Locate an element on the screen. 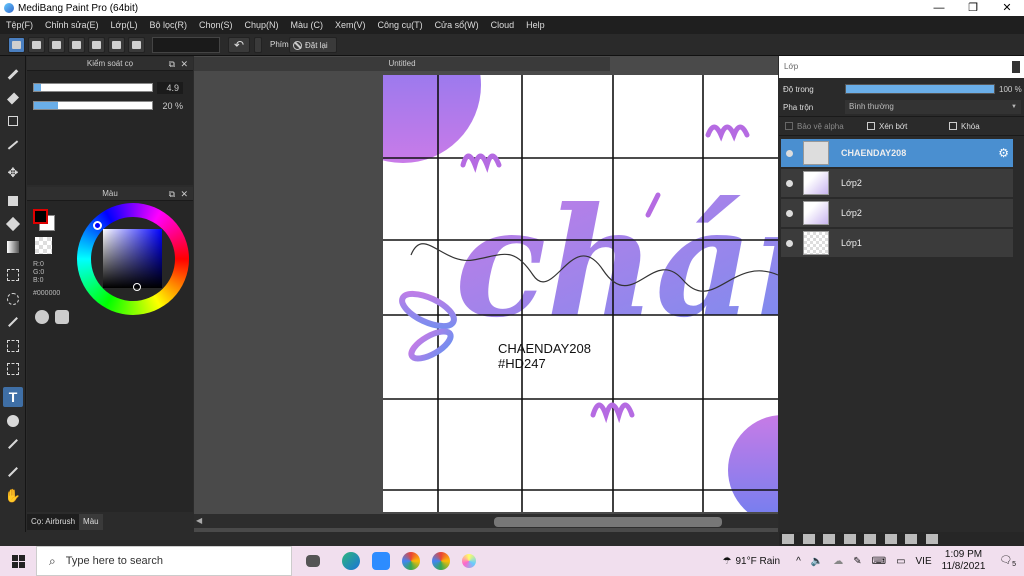 The image size is (1024, 576). gear-icon: ⚙ is located at coordinates (1003, 153).